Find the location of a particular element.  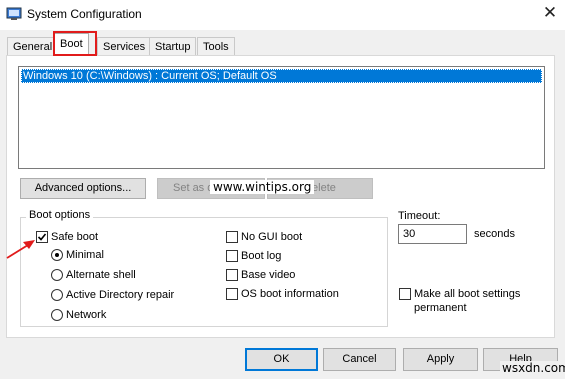

annotation-arrow-icon is located at coordinates (20, 249).